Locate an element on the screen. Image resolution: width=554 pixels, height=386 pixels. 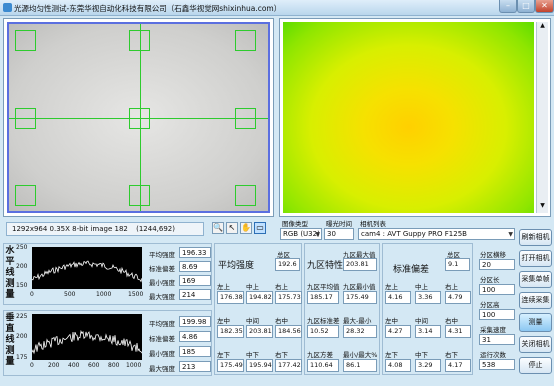
h-y-tick-150: 150 is located at coordinates (22, 285).